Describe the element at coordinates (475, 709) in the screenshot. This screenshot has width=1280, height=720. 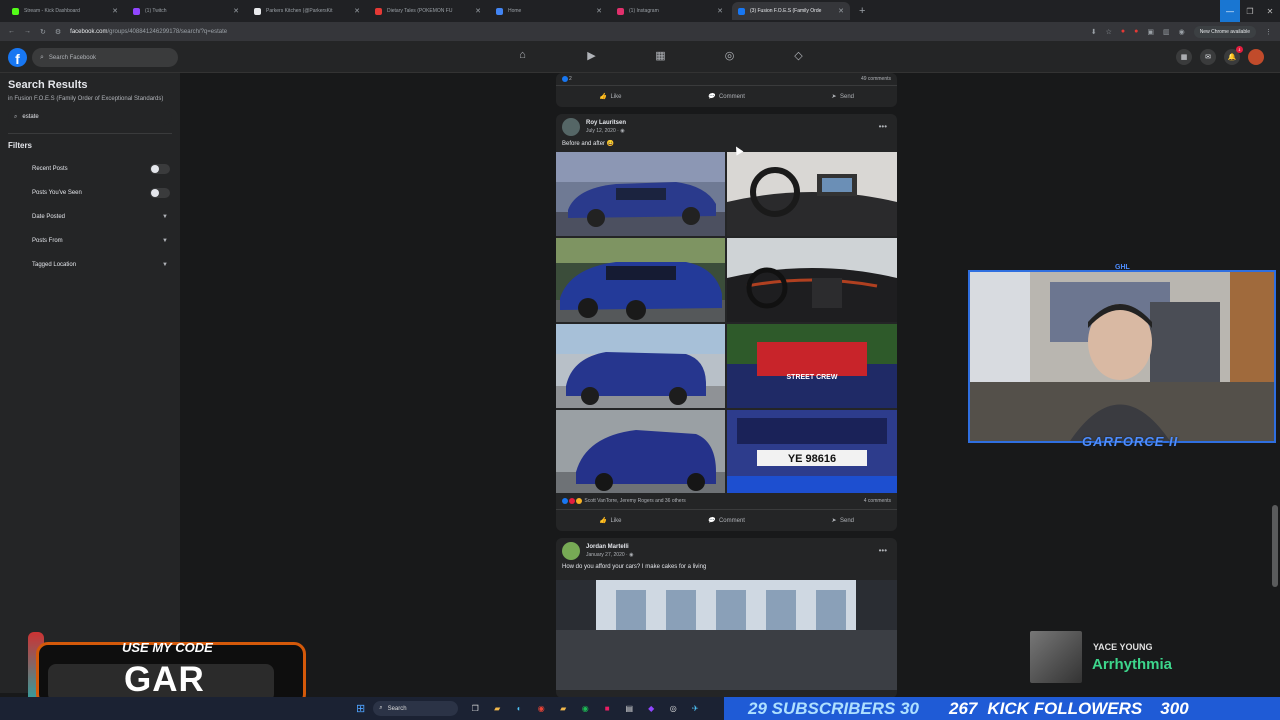
I see `task-view-icon: ❐` at that location.